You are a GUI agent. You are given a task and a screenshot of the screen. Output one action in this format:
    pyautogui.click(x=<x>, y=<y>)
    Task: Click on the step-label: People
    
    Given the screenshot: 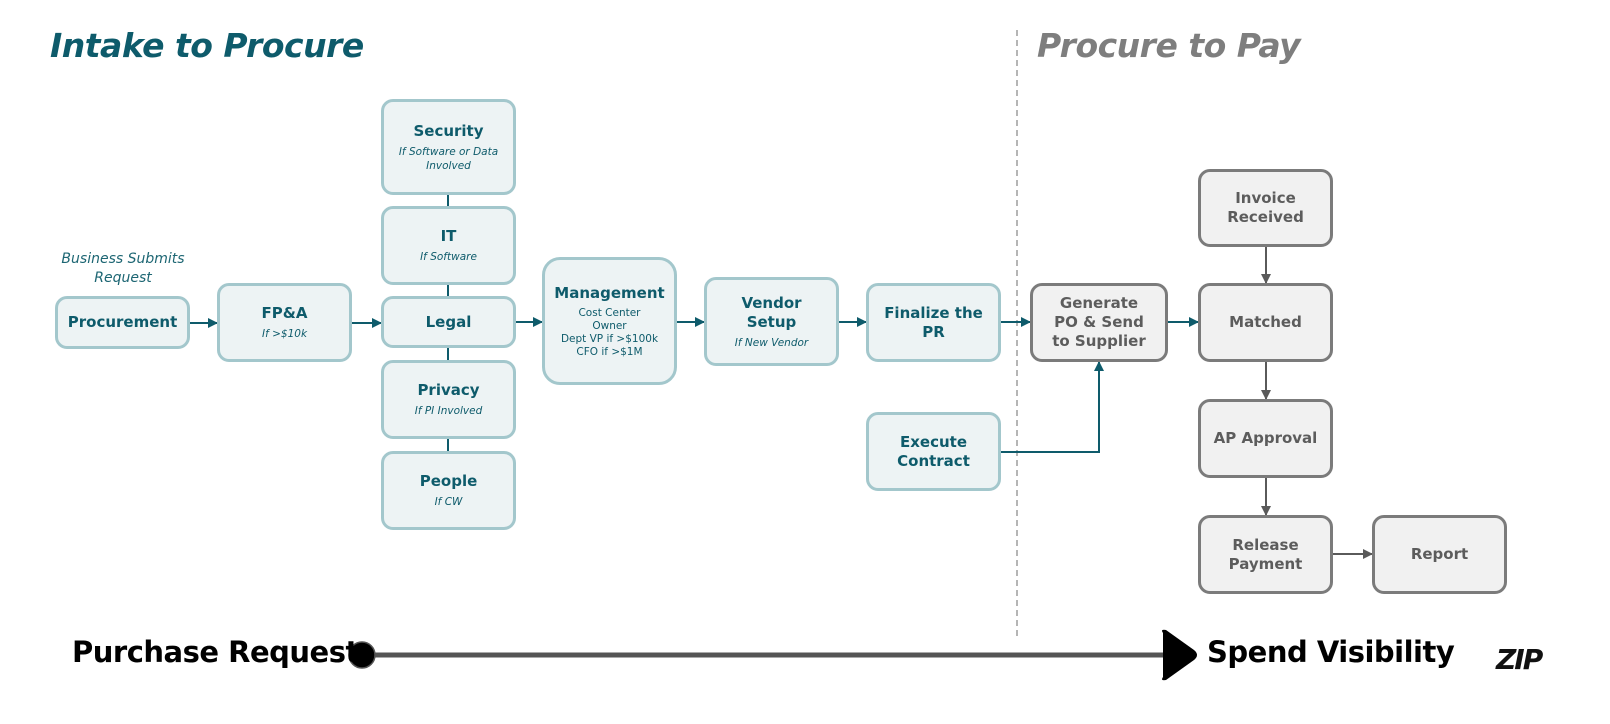 What is the action you would take?
    pyautogui.click(x=448, y=481)
    